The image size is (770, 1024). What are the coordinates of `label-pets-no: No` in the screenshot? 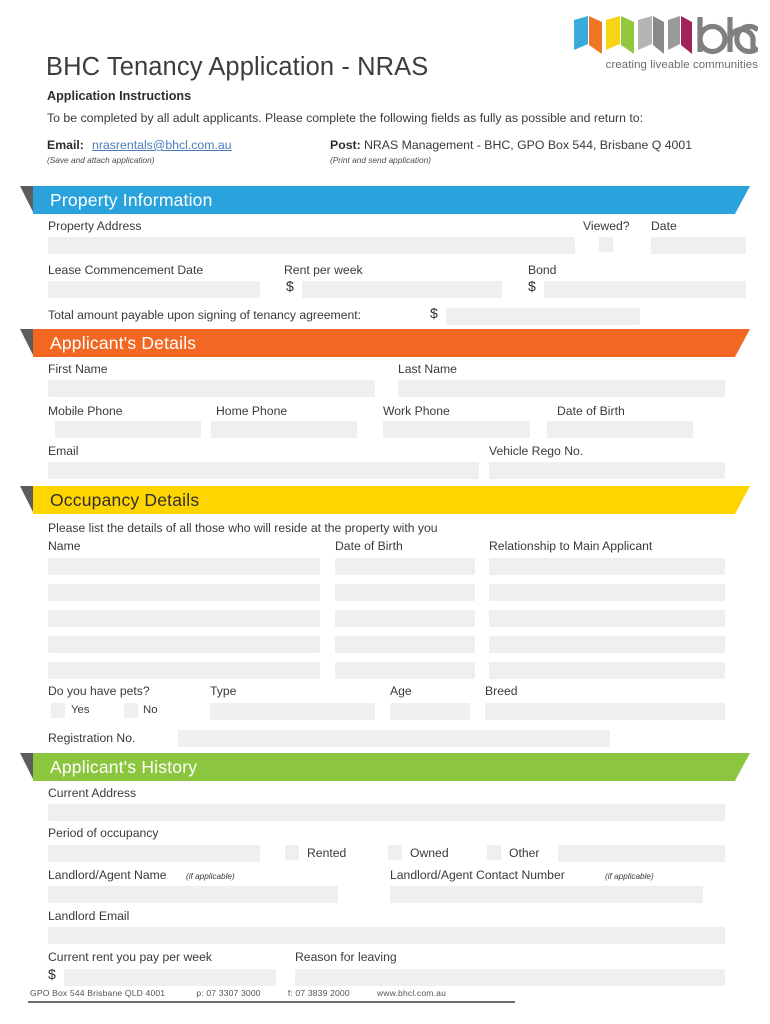 It's located at (150, 710).